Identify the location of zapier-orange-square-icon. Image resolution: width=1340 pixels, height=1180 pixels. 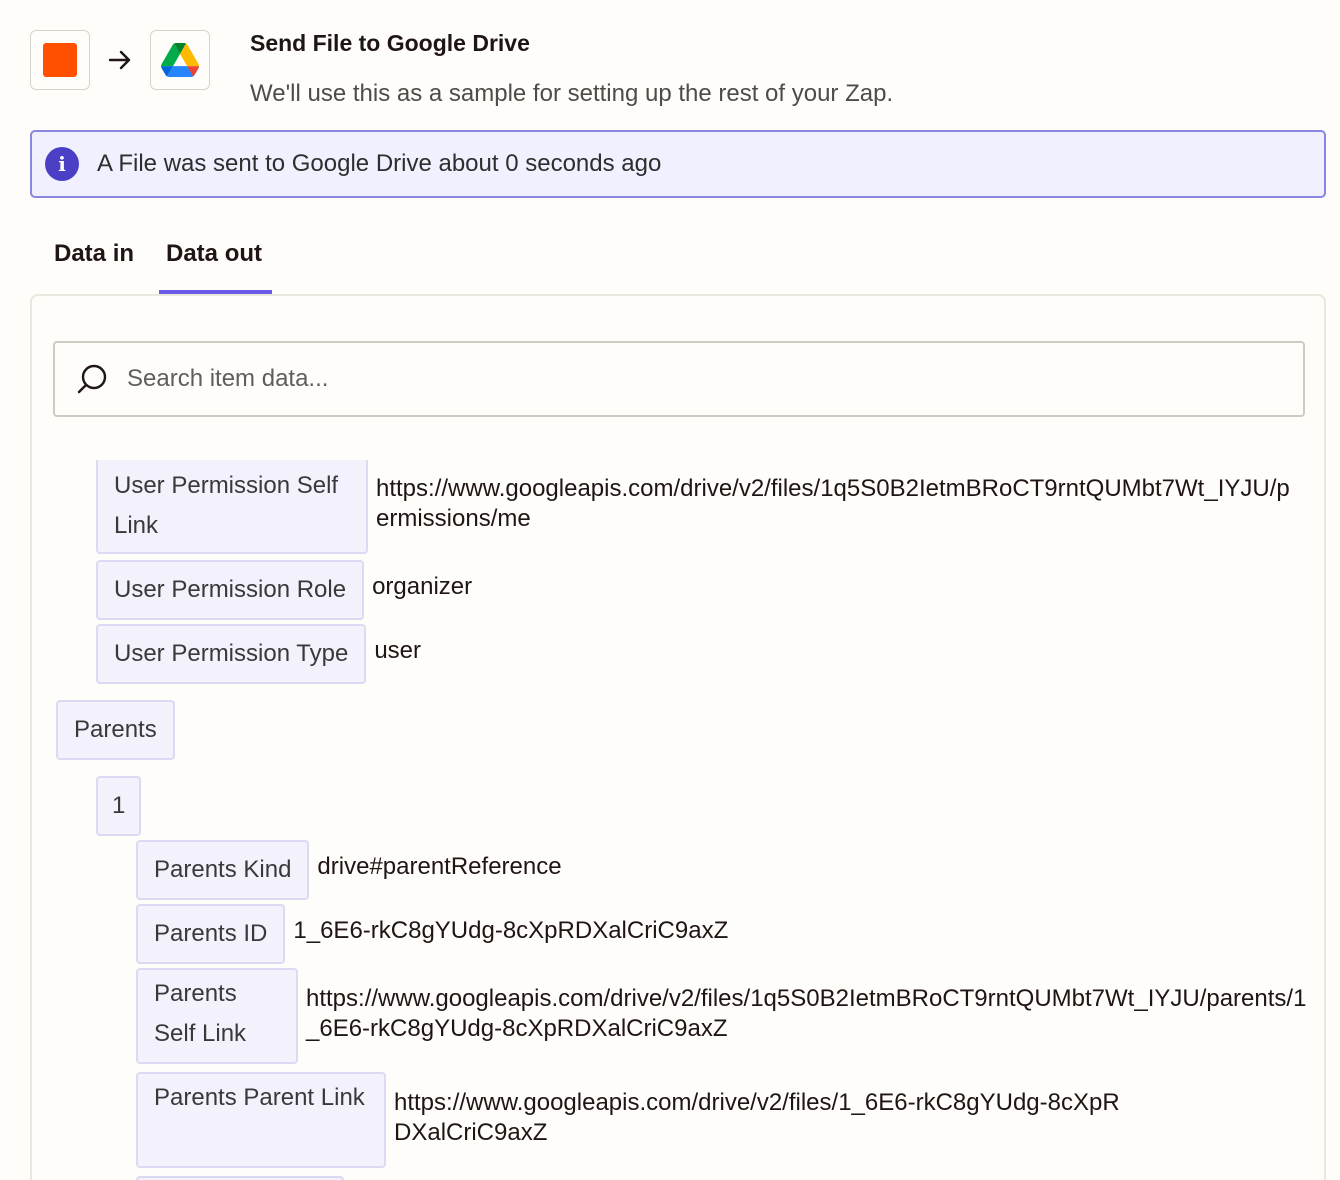
(60, 60).